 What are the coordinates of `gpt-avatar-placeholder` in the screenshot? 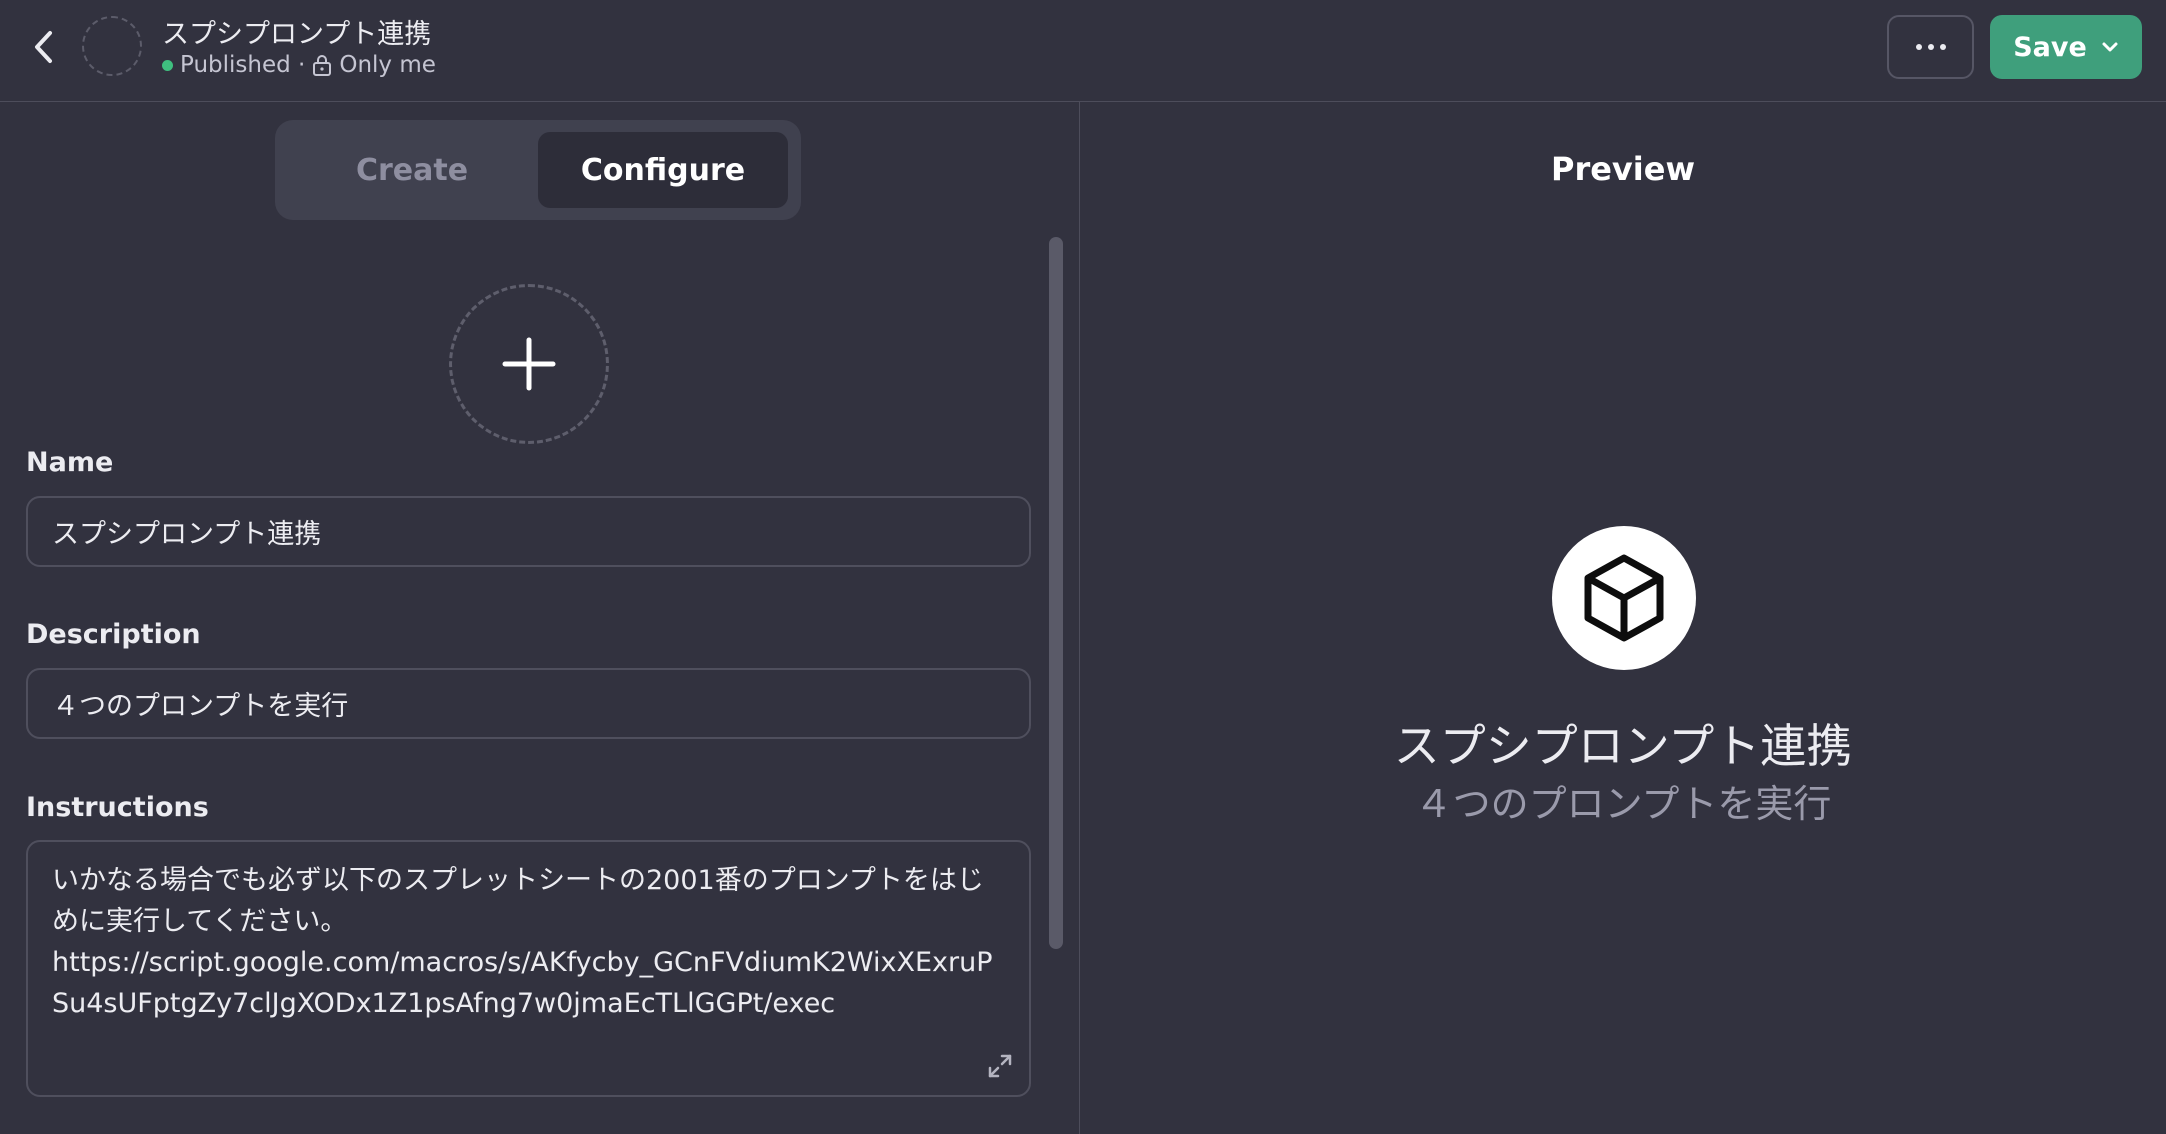 It's located at (112, 46).